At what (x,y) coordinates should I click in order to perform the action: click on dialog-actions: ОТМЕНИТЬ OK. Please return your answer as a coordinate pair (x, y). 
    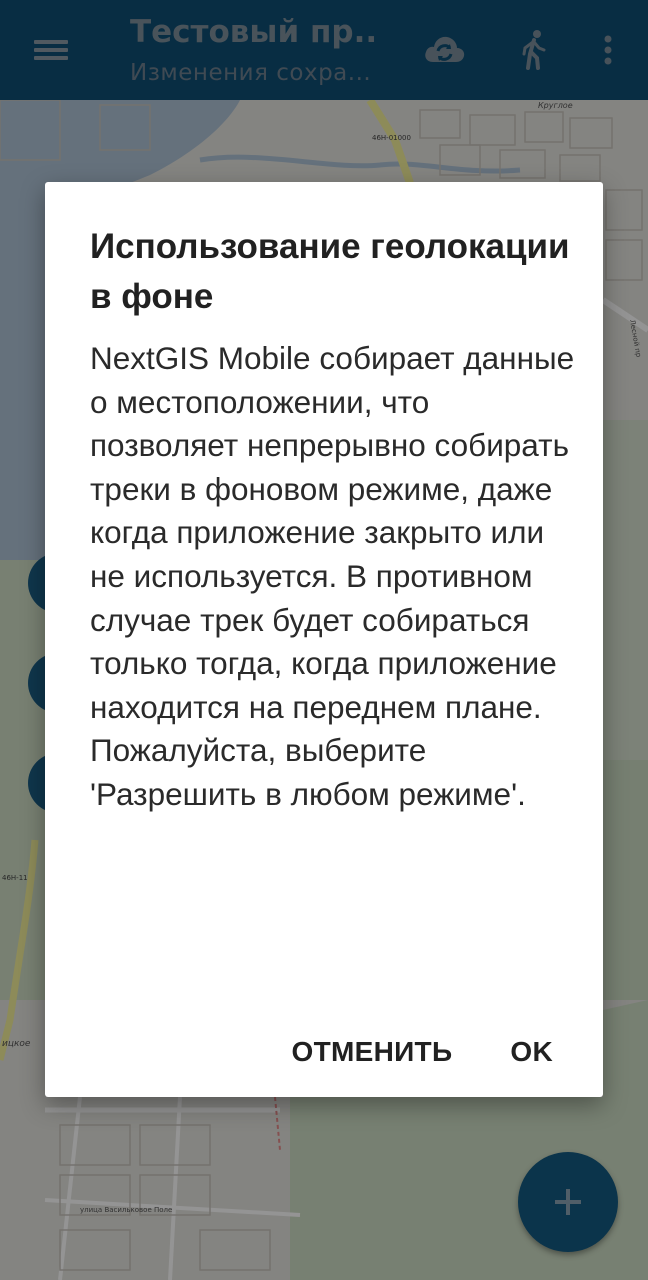
    Looking at the image, I should click on (422, 1052).